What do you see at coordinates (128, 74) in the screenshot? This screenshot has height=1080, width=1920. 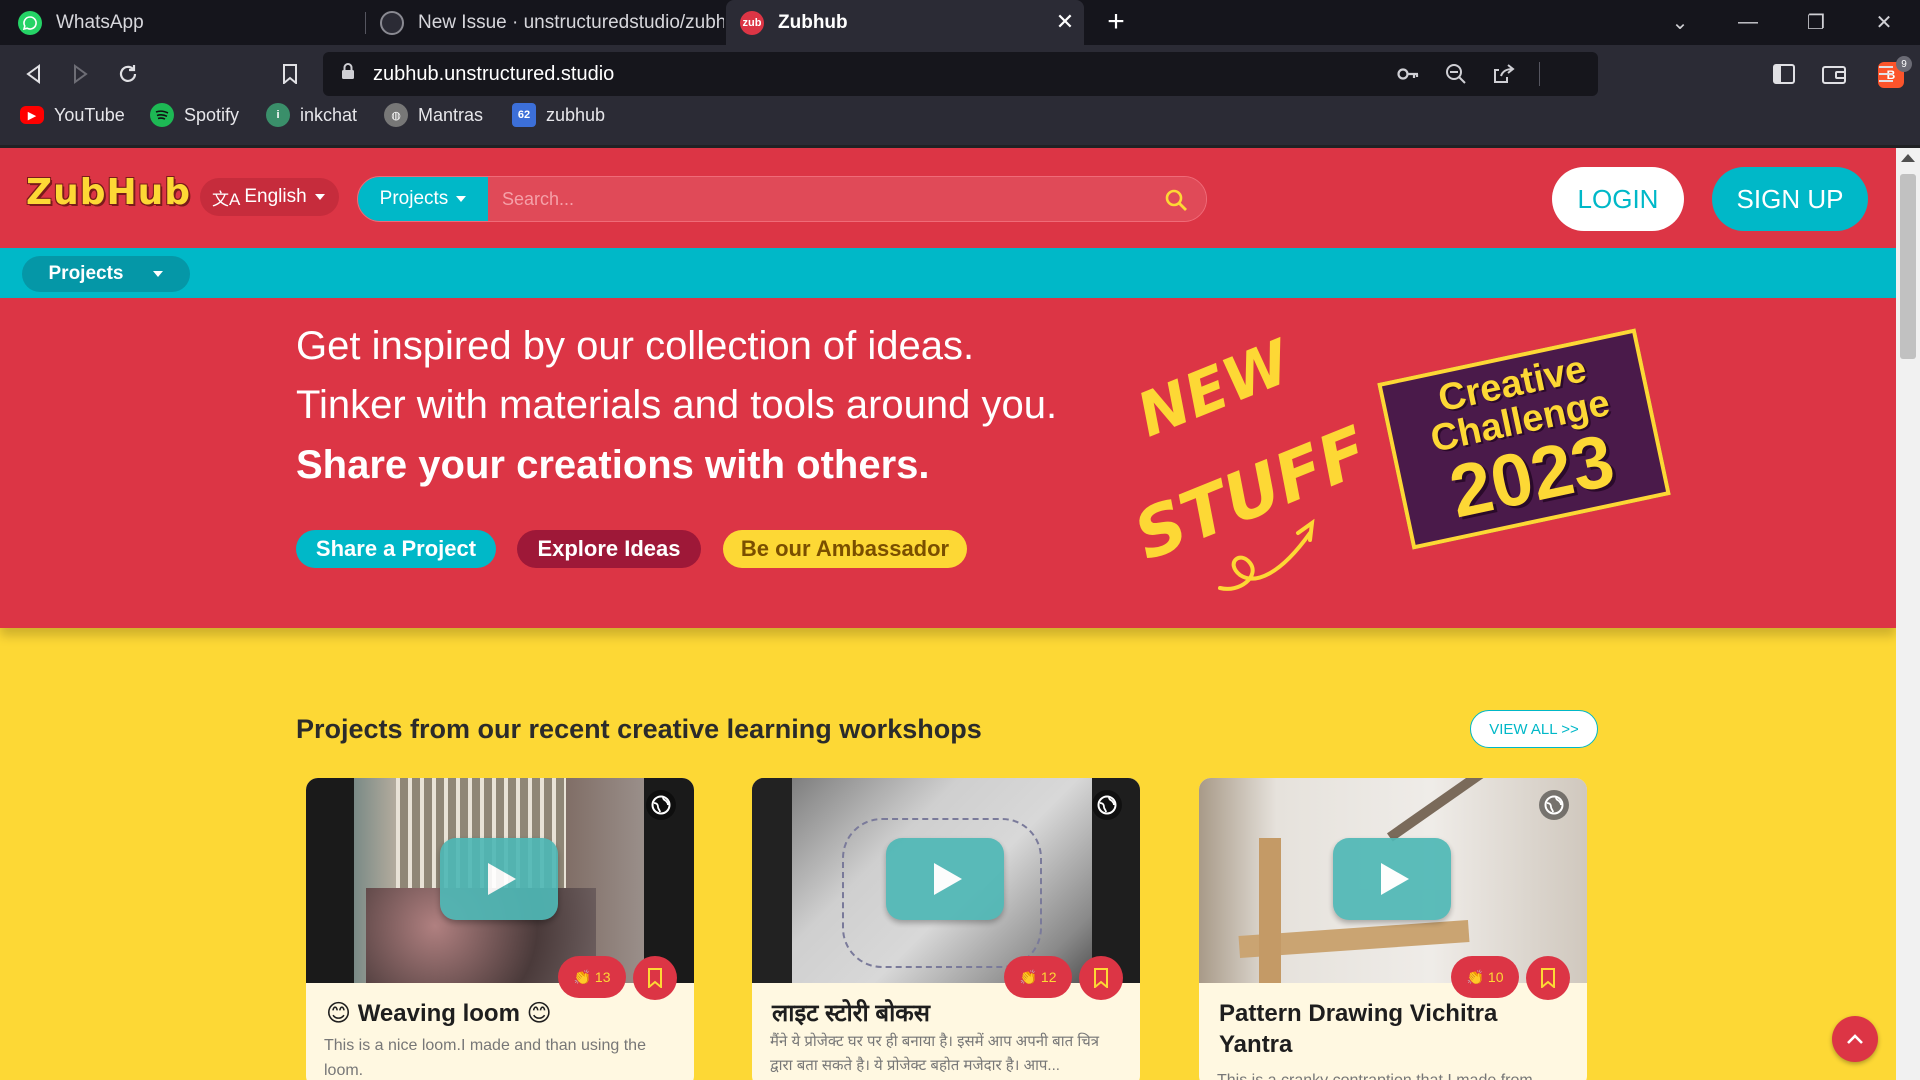 I see `reload-button` at bounding box center [128, 74].